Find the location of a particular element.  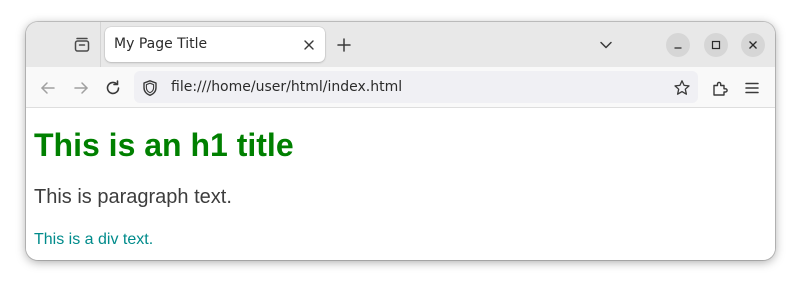

maximize-icon is located at coordinates (716, 45).